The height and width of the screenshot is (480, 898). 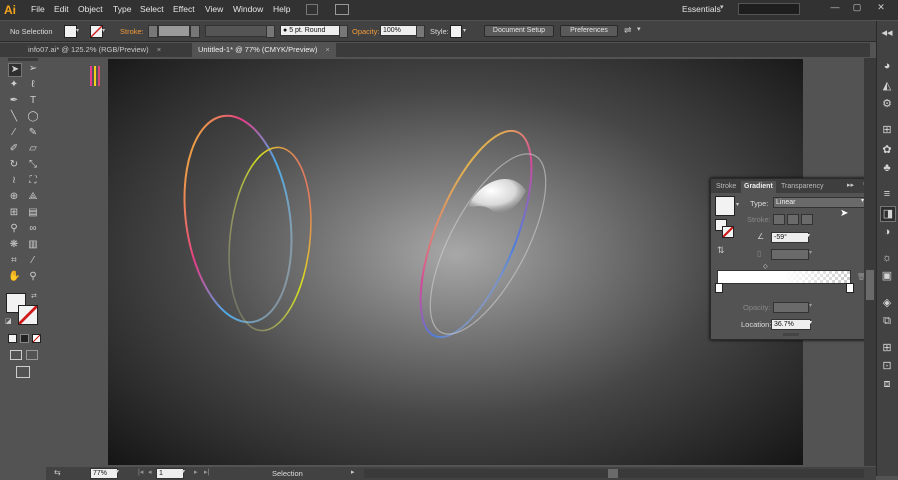 I want to click on gradient-panel-icon: ◨, so click(x=888, y=214).